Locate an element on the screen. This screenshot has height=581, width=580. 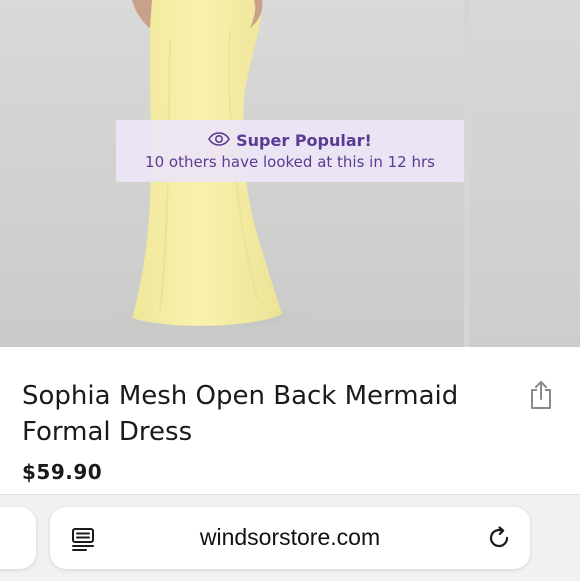
eye-icon is located at coordinates (219, 140).